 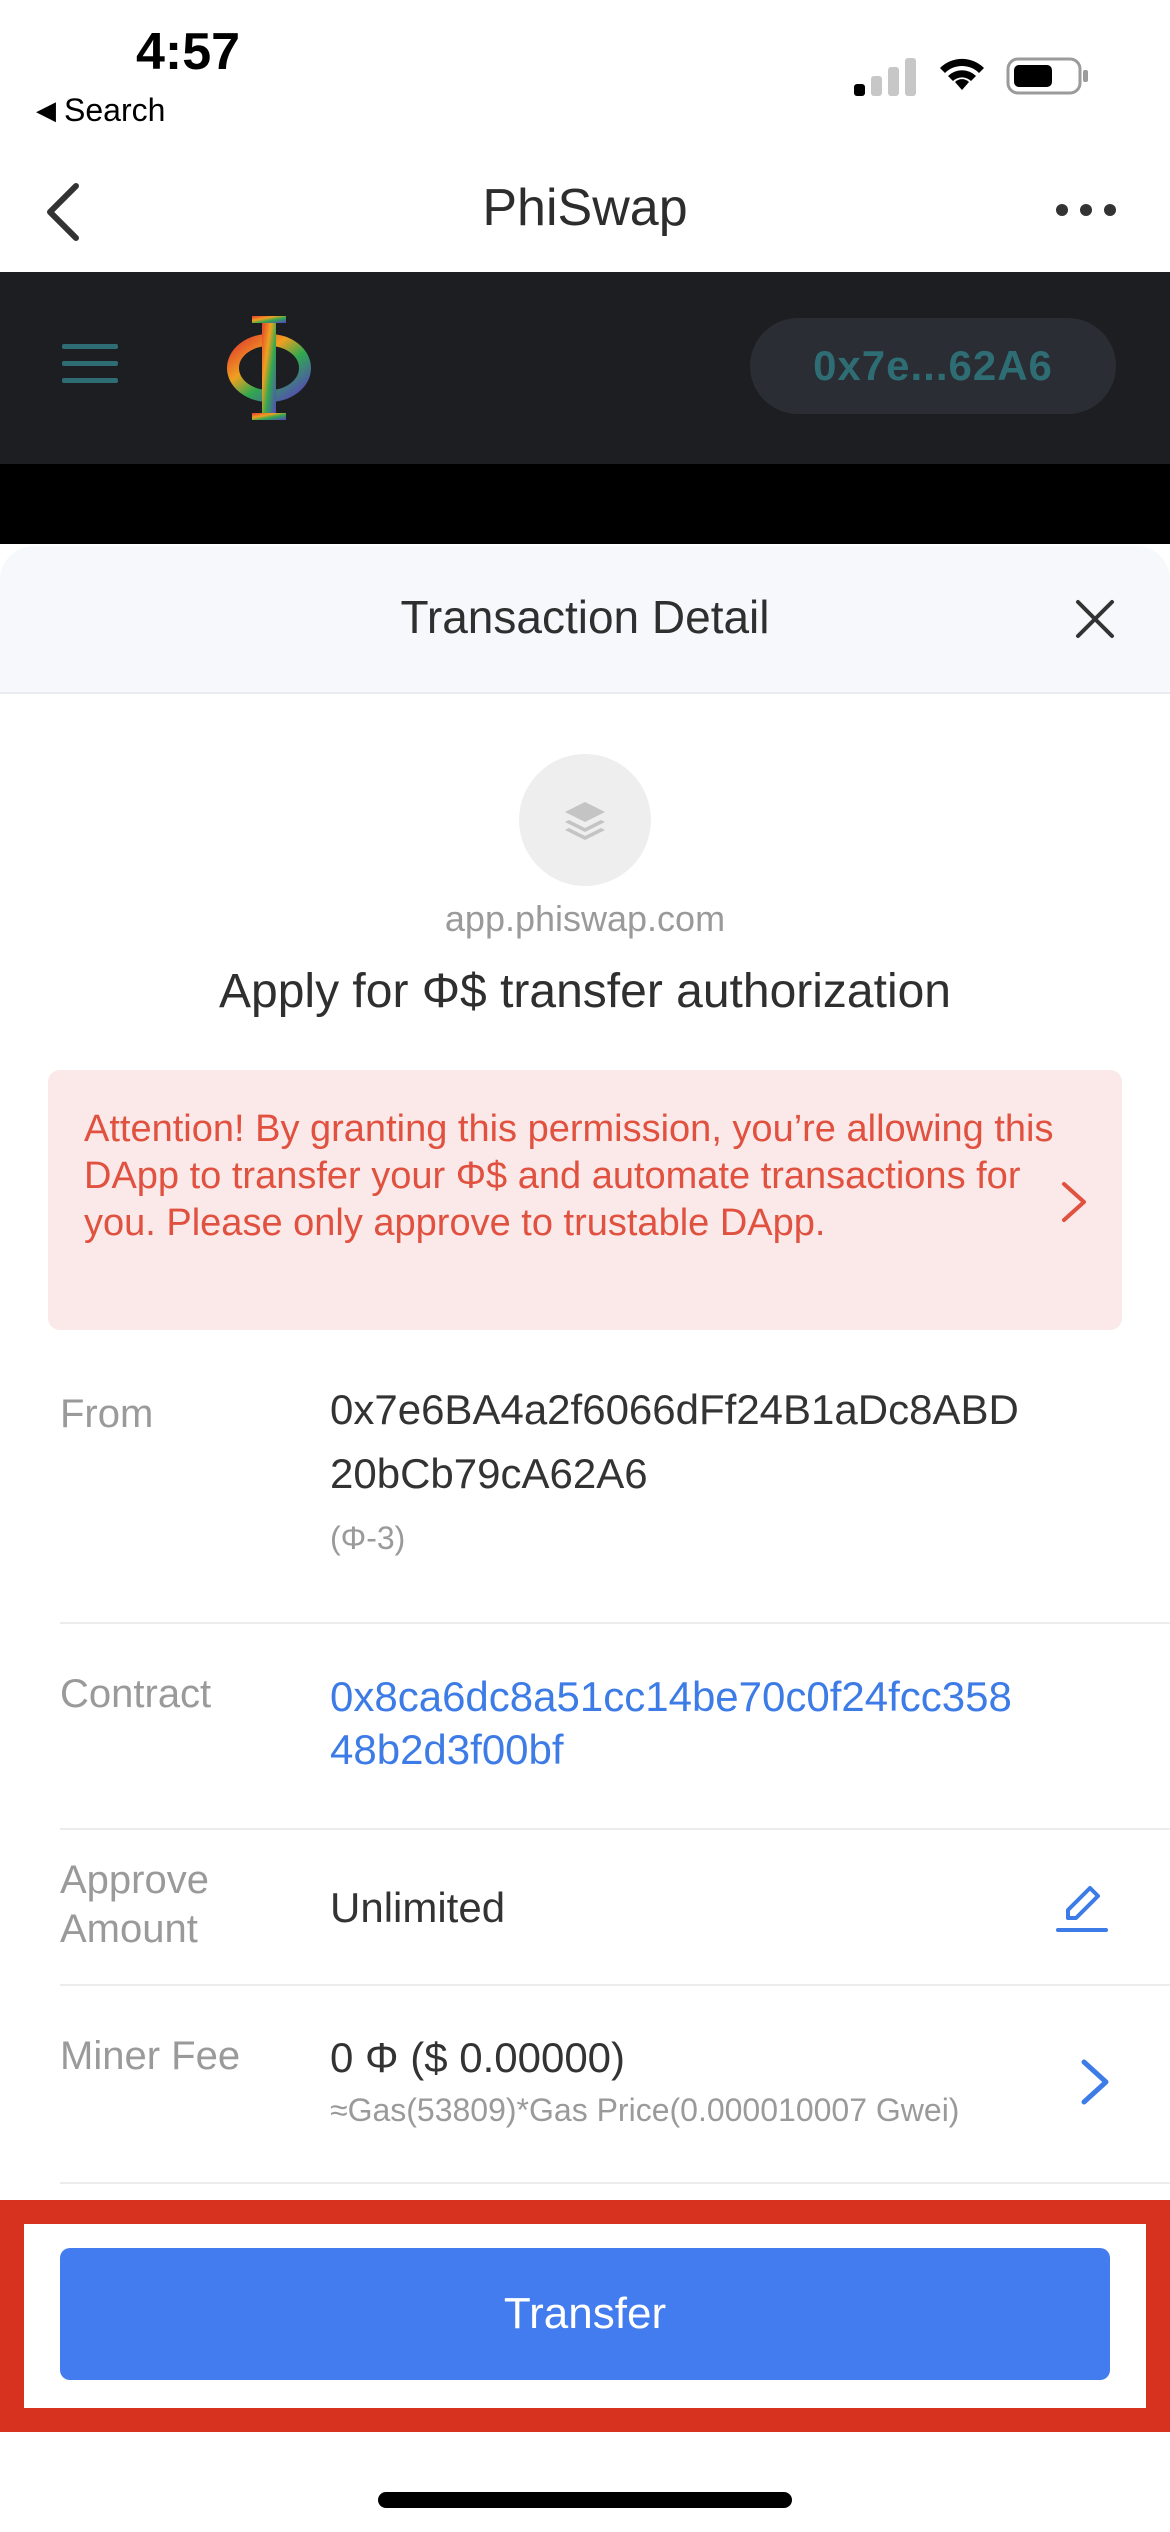 I want to click on sheet-header: Transaction Detail, so click(x=585, y=620).